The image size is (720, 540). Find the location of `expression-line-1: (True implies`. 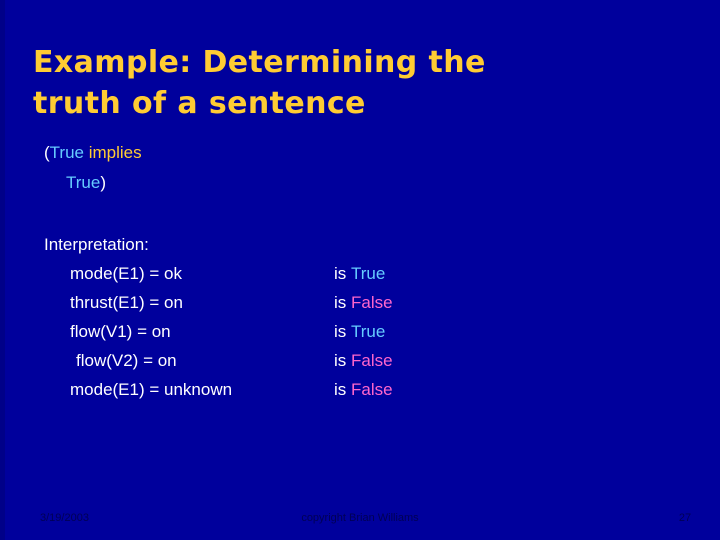

expression-line-1: (True implies is located at coordinates (93, 153).